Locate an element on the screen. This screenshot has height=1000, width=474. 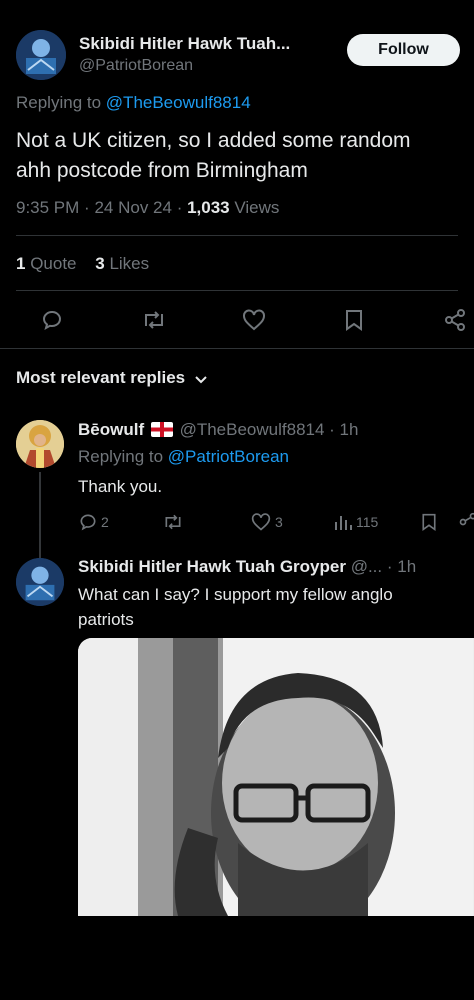
likes-label: Likes is located at coordinates (129, 263).